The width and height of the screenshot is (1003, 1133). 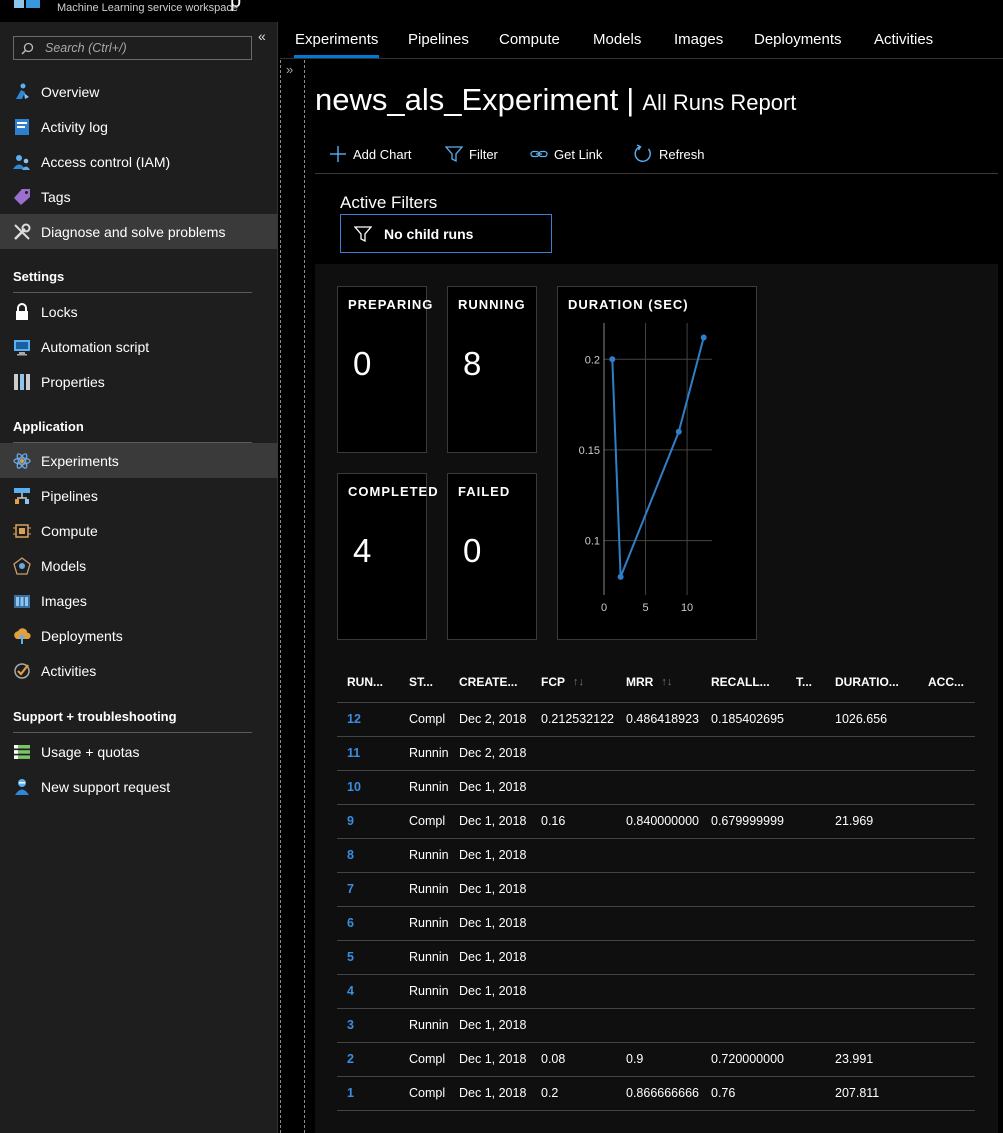 What do you see at coordinates (471, 154) in the screenshot?
I see `filter-button: Filter` at bounding box center [471, 154].